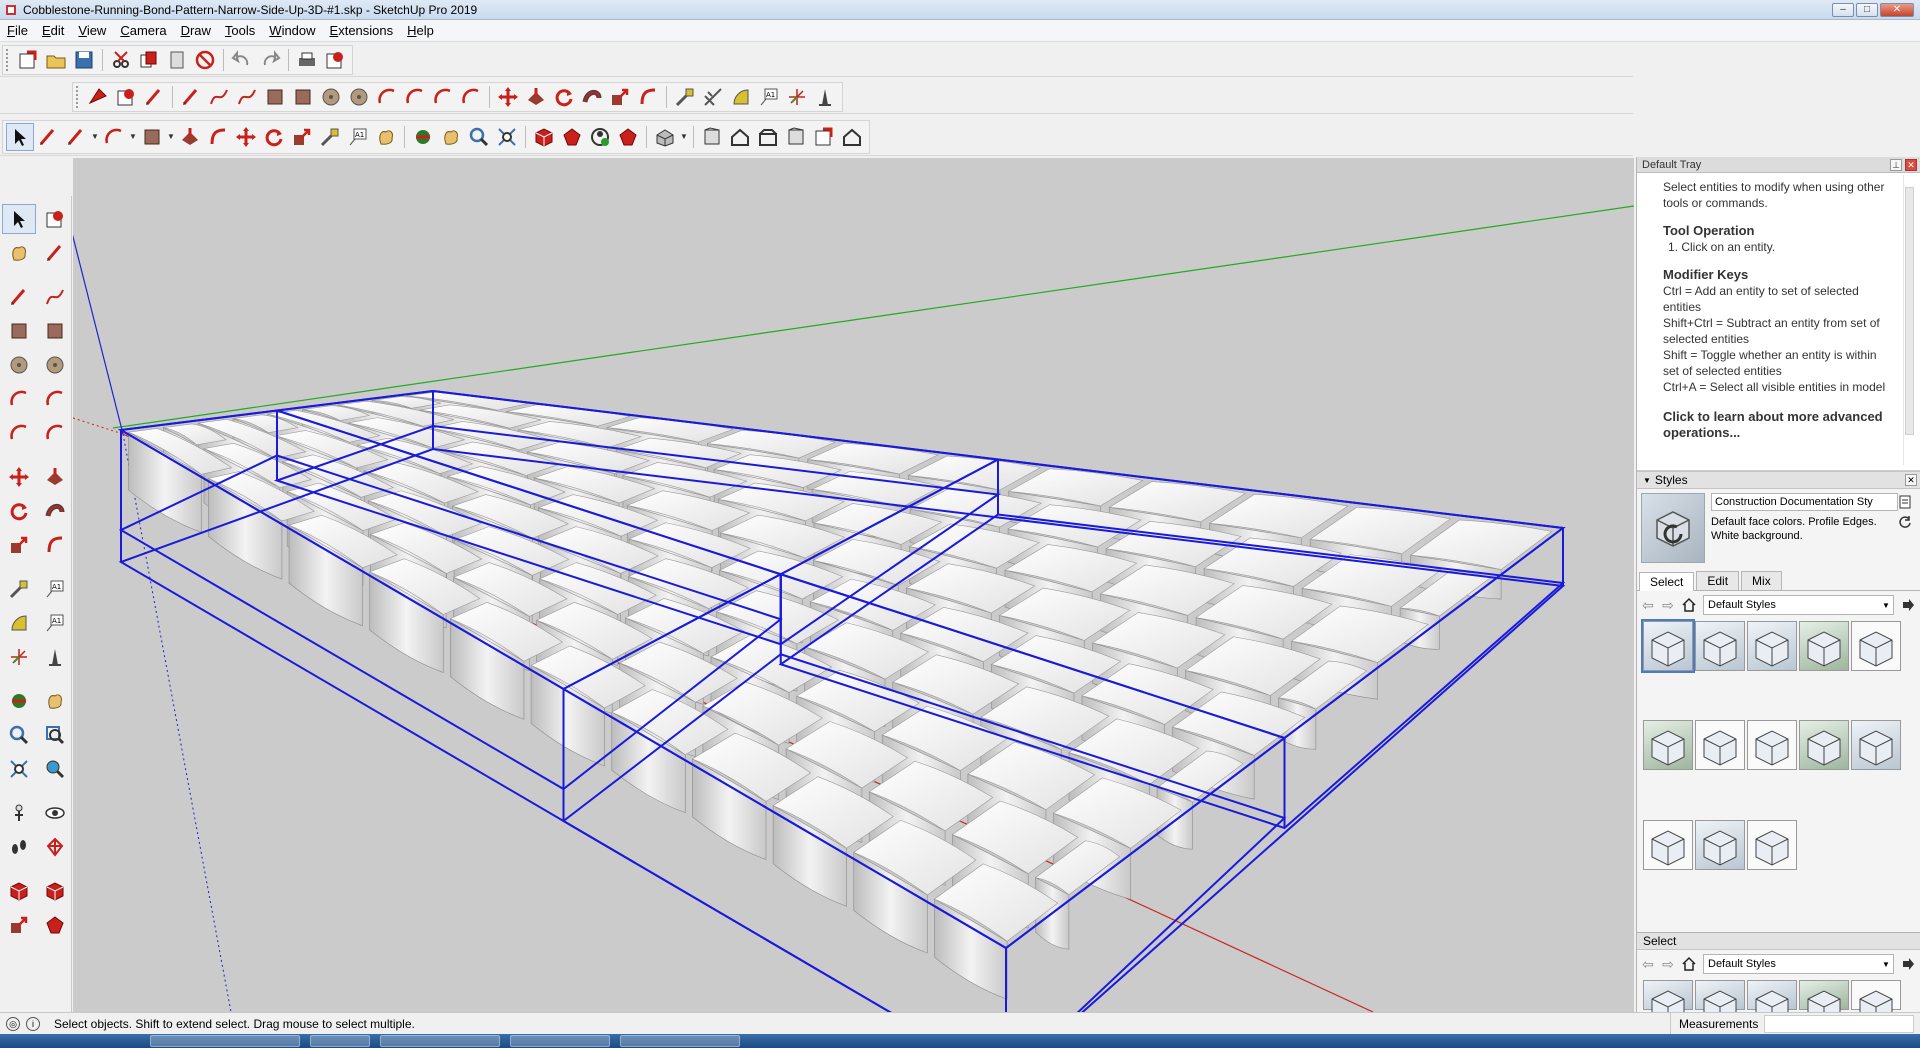 This screenshot has width=1920, height=1048. What do you see at coordinates (177, 60) in the screenshot?
I see `paste-tool-button` at bounding box center [177, 60].